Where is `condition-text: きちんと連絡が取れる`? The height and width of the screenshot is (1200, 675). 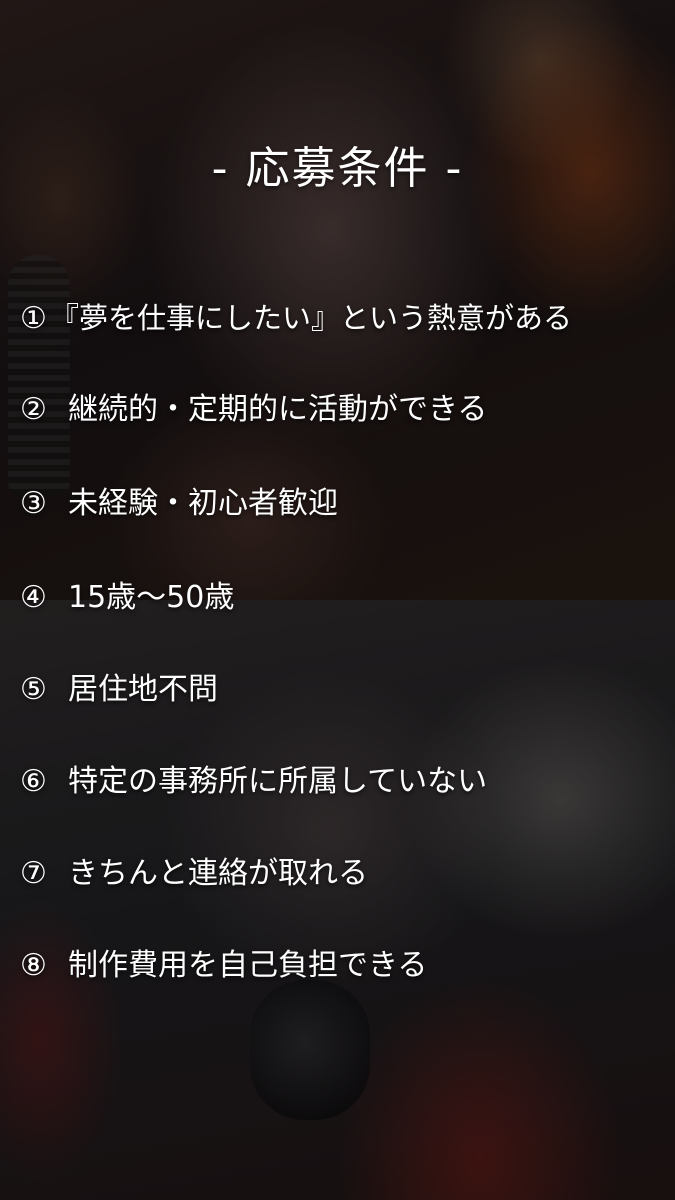
condition-text: きちんと連絡が取れる is located at coordinates (218, 873).